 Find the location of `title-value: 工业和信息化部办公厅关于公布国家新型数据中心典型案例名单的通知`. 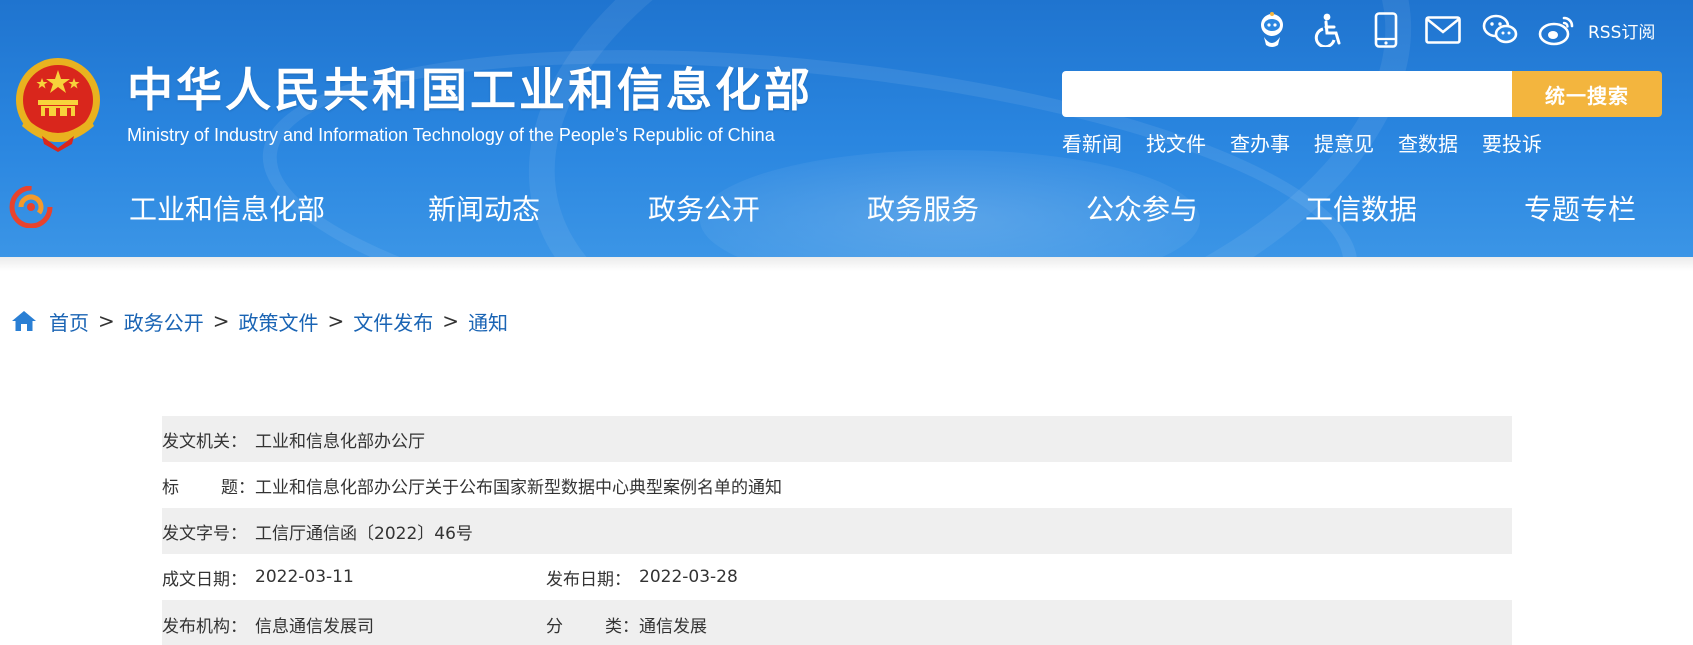

title-value: 工业和信息化部办公厅关于公布国家新型数据中心典型案例名单的通知 is located at coordinates (518, 487).